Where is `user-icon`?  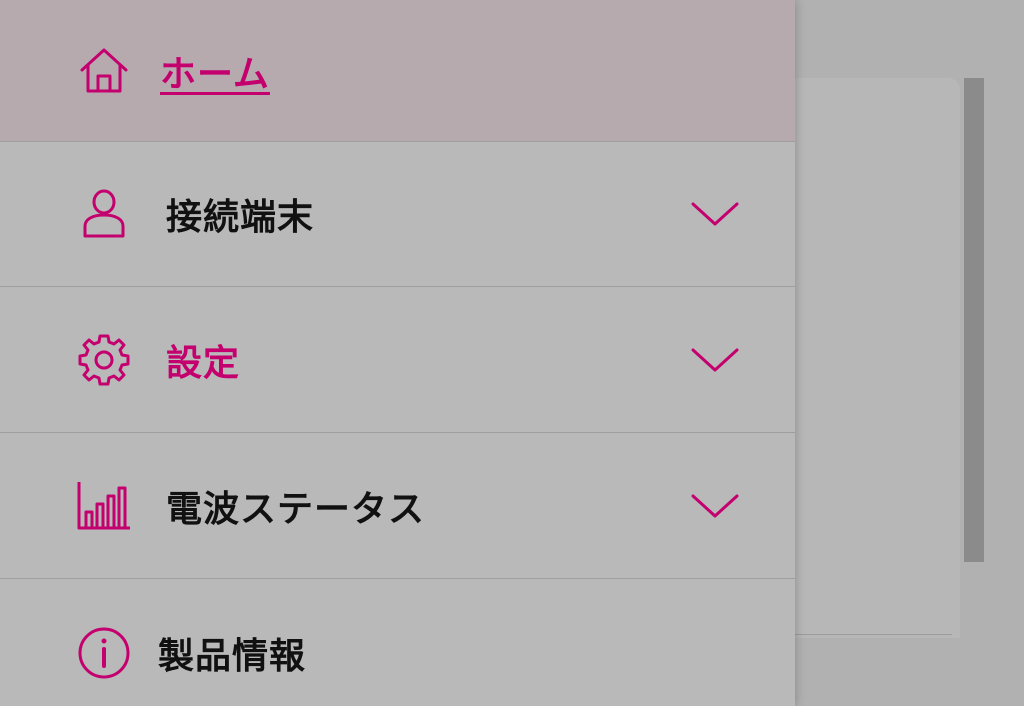
user-icon is located at coordinates (104, 214).